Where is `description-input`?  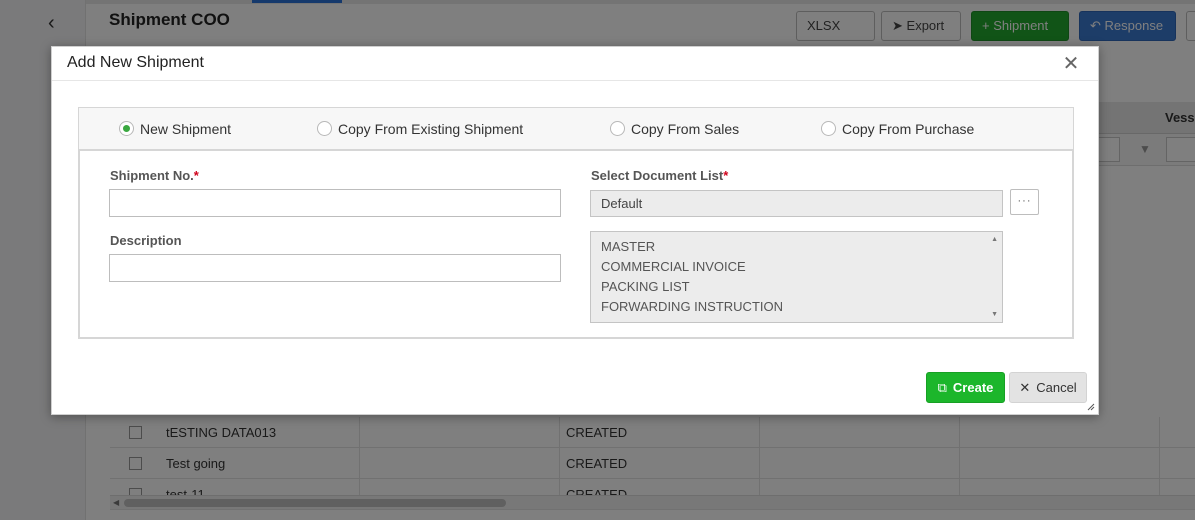
description-input is located at coordinates (335, 268).